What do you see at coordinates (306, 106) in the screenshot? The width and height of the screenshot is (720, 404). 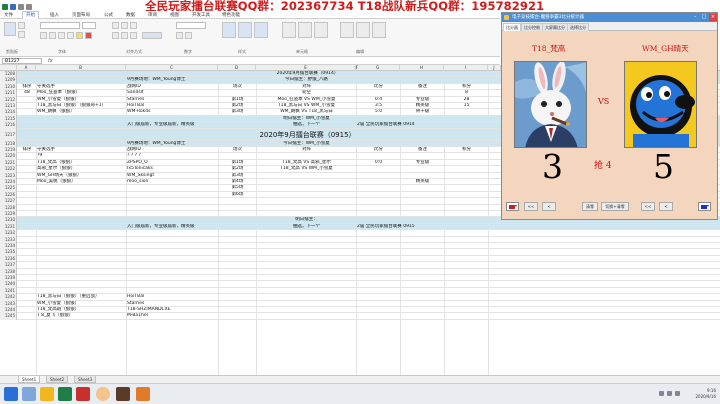 I see `cell-e: T18_黑与白 VS WM_小雪夏` at bounding box center [306, 106].